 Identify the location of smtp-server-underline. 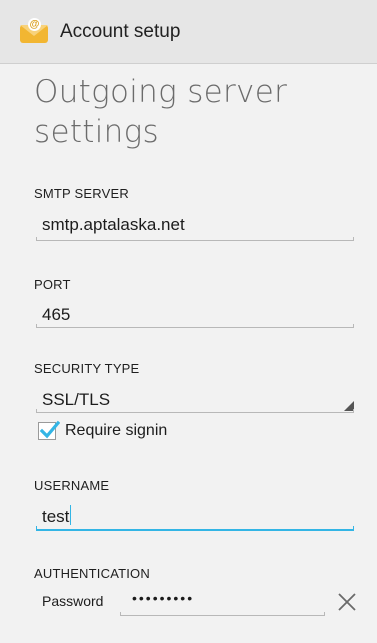
(195, 239).